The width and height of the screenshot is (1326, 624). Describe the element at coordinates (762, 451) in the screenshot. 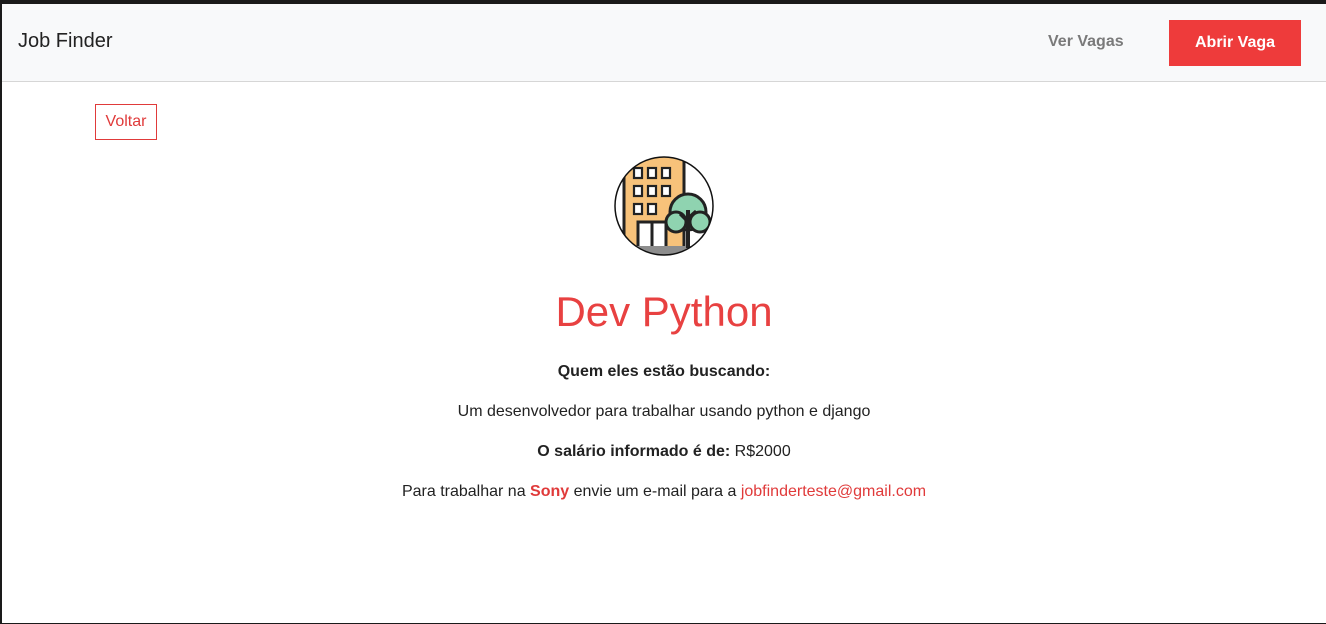

I see `salary-value: R$2000` at that location.